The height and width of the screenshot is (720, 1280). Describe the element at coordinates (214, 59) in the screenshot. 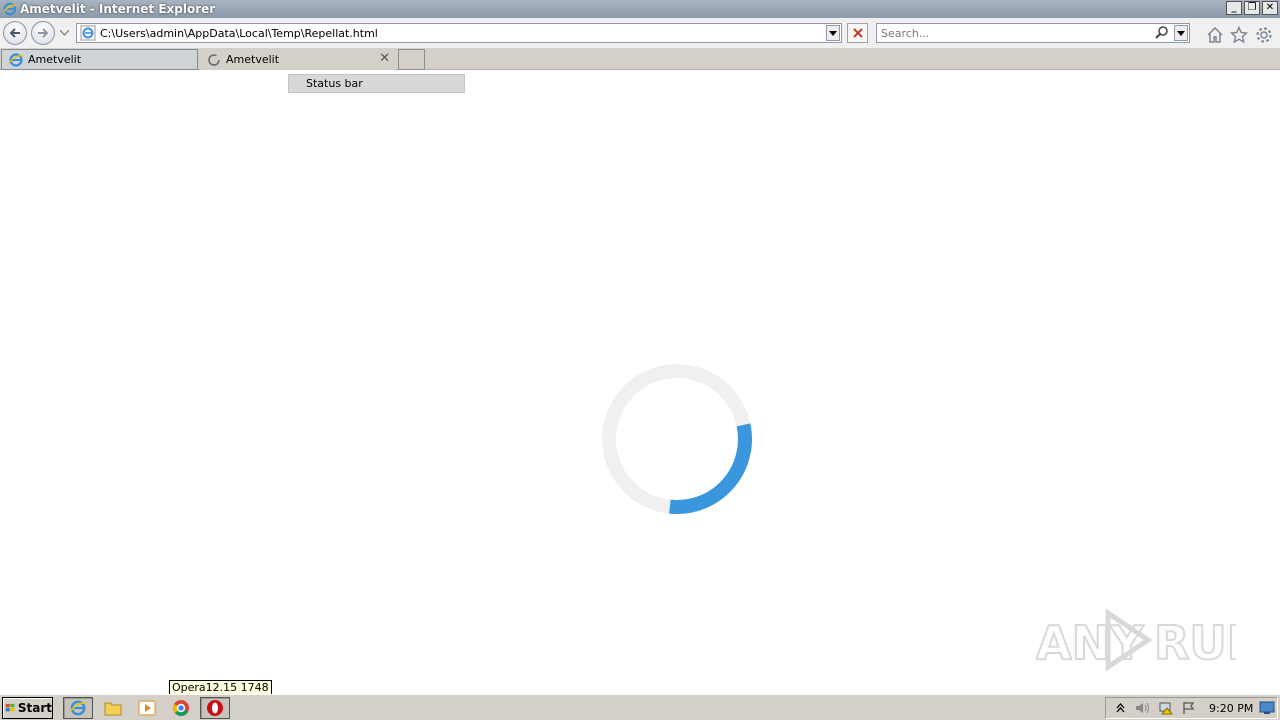

I see `loading-spinner-icon` at that location.